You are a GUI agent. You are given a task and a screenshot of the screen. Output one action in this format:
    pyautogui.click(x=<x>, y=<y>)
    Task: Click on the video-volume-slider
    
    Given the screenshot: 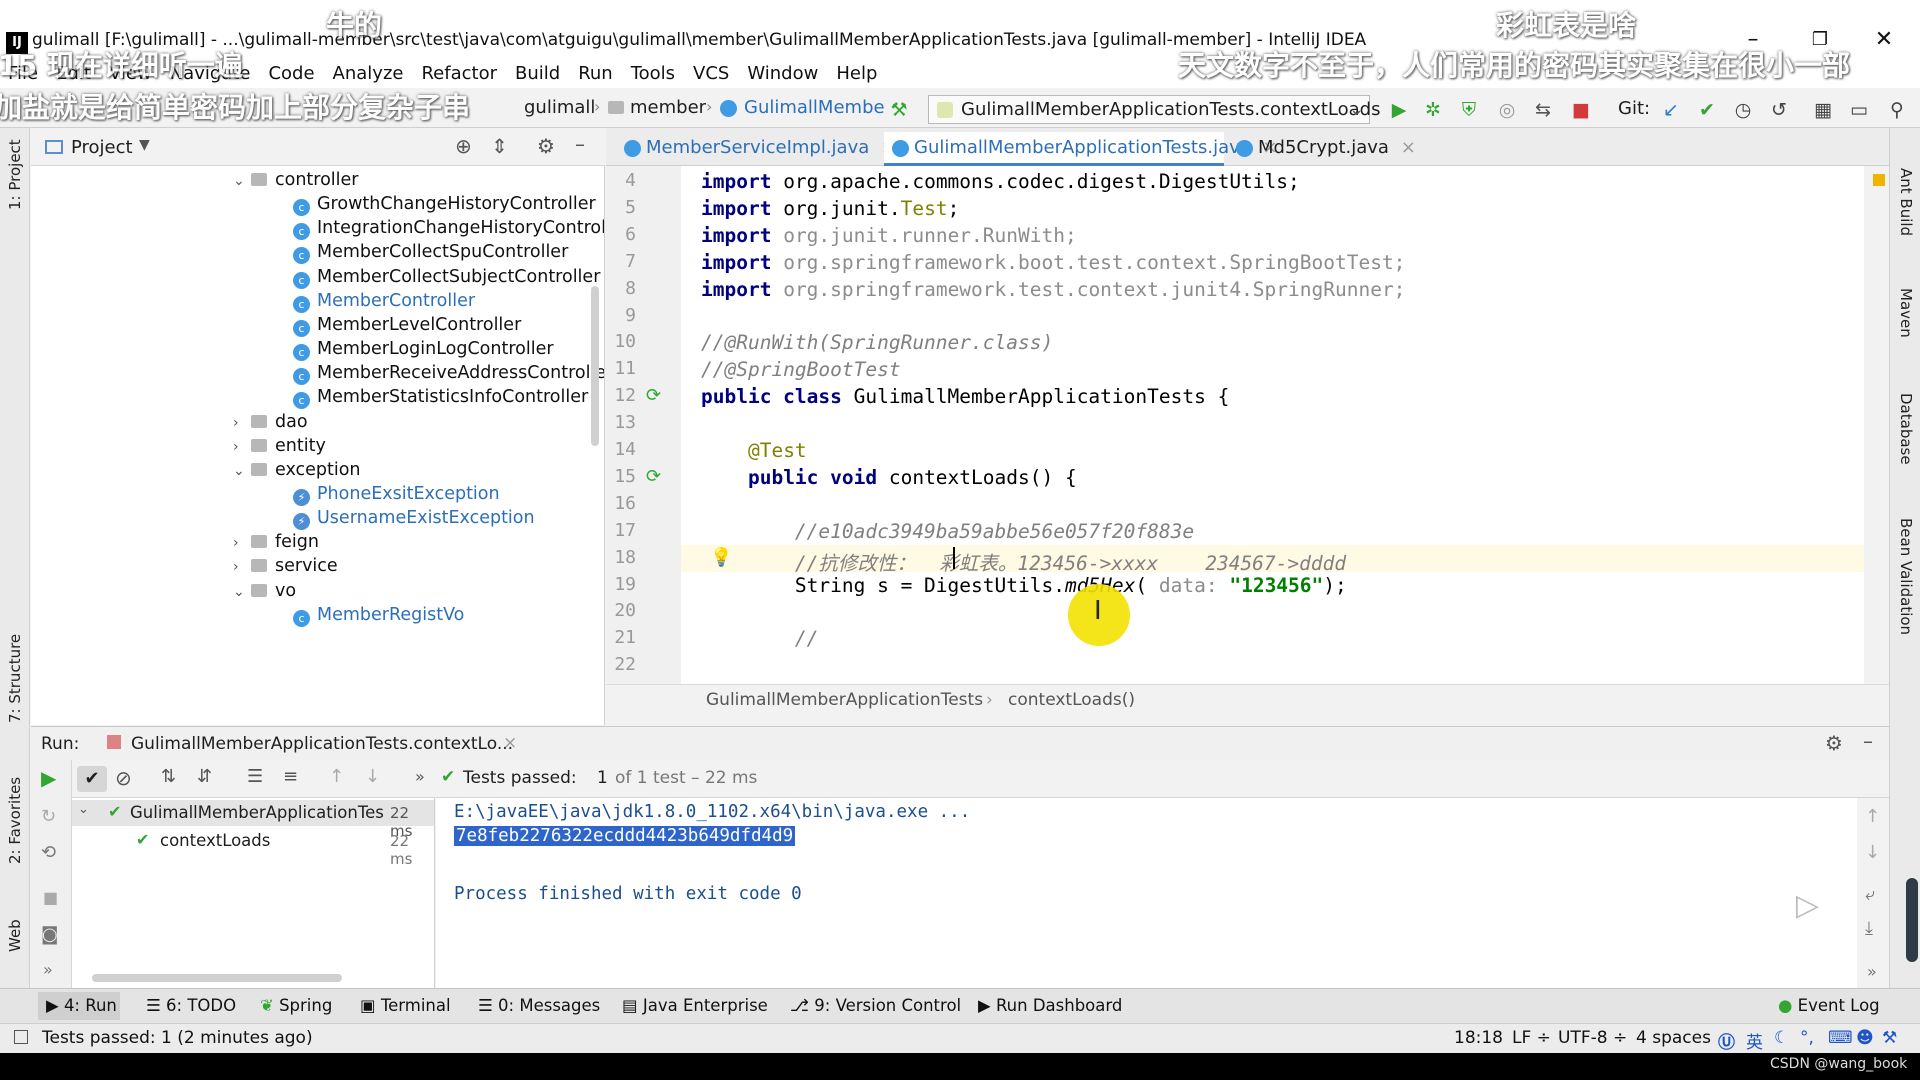 What is the action you would take?
    pyautogui.click(x=1912, y=920)
    